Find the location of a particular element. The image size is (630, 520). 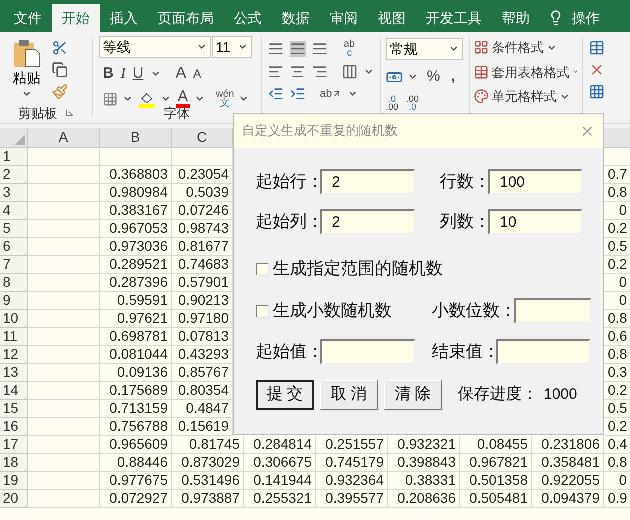

row-header: 4 is located at coordinates (14, 211).